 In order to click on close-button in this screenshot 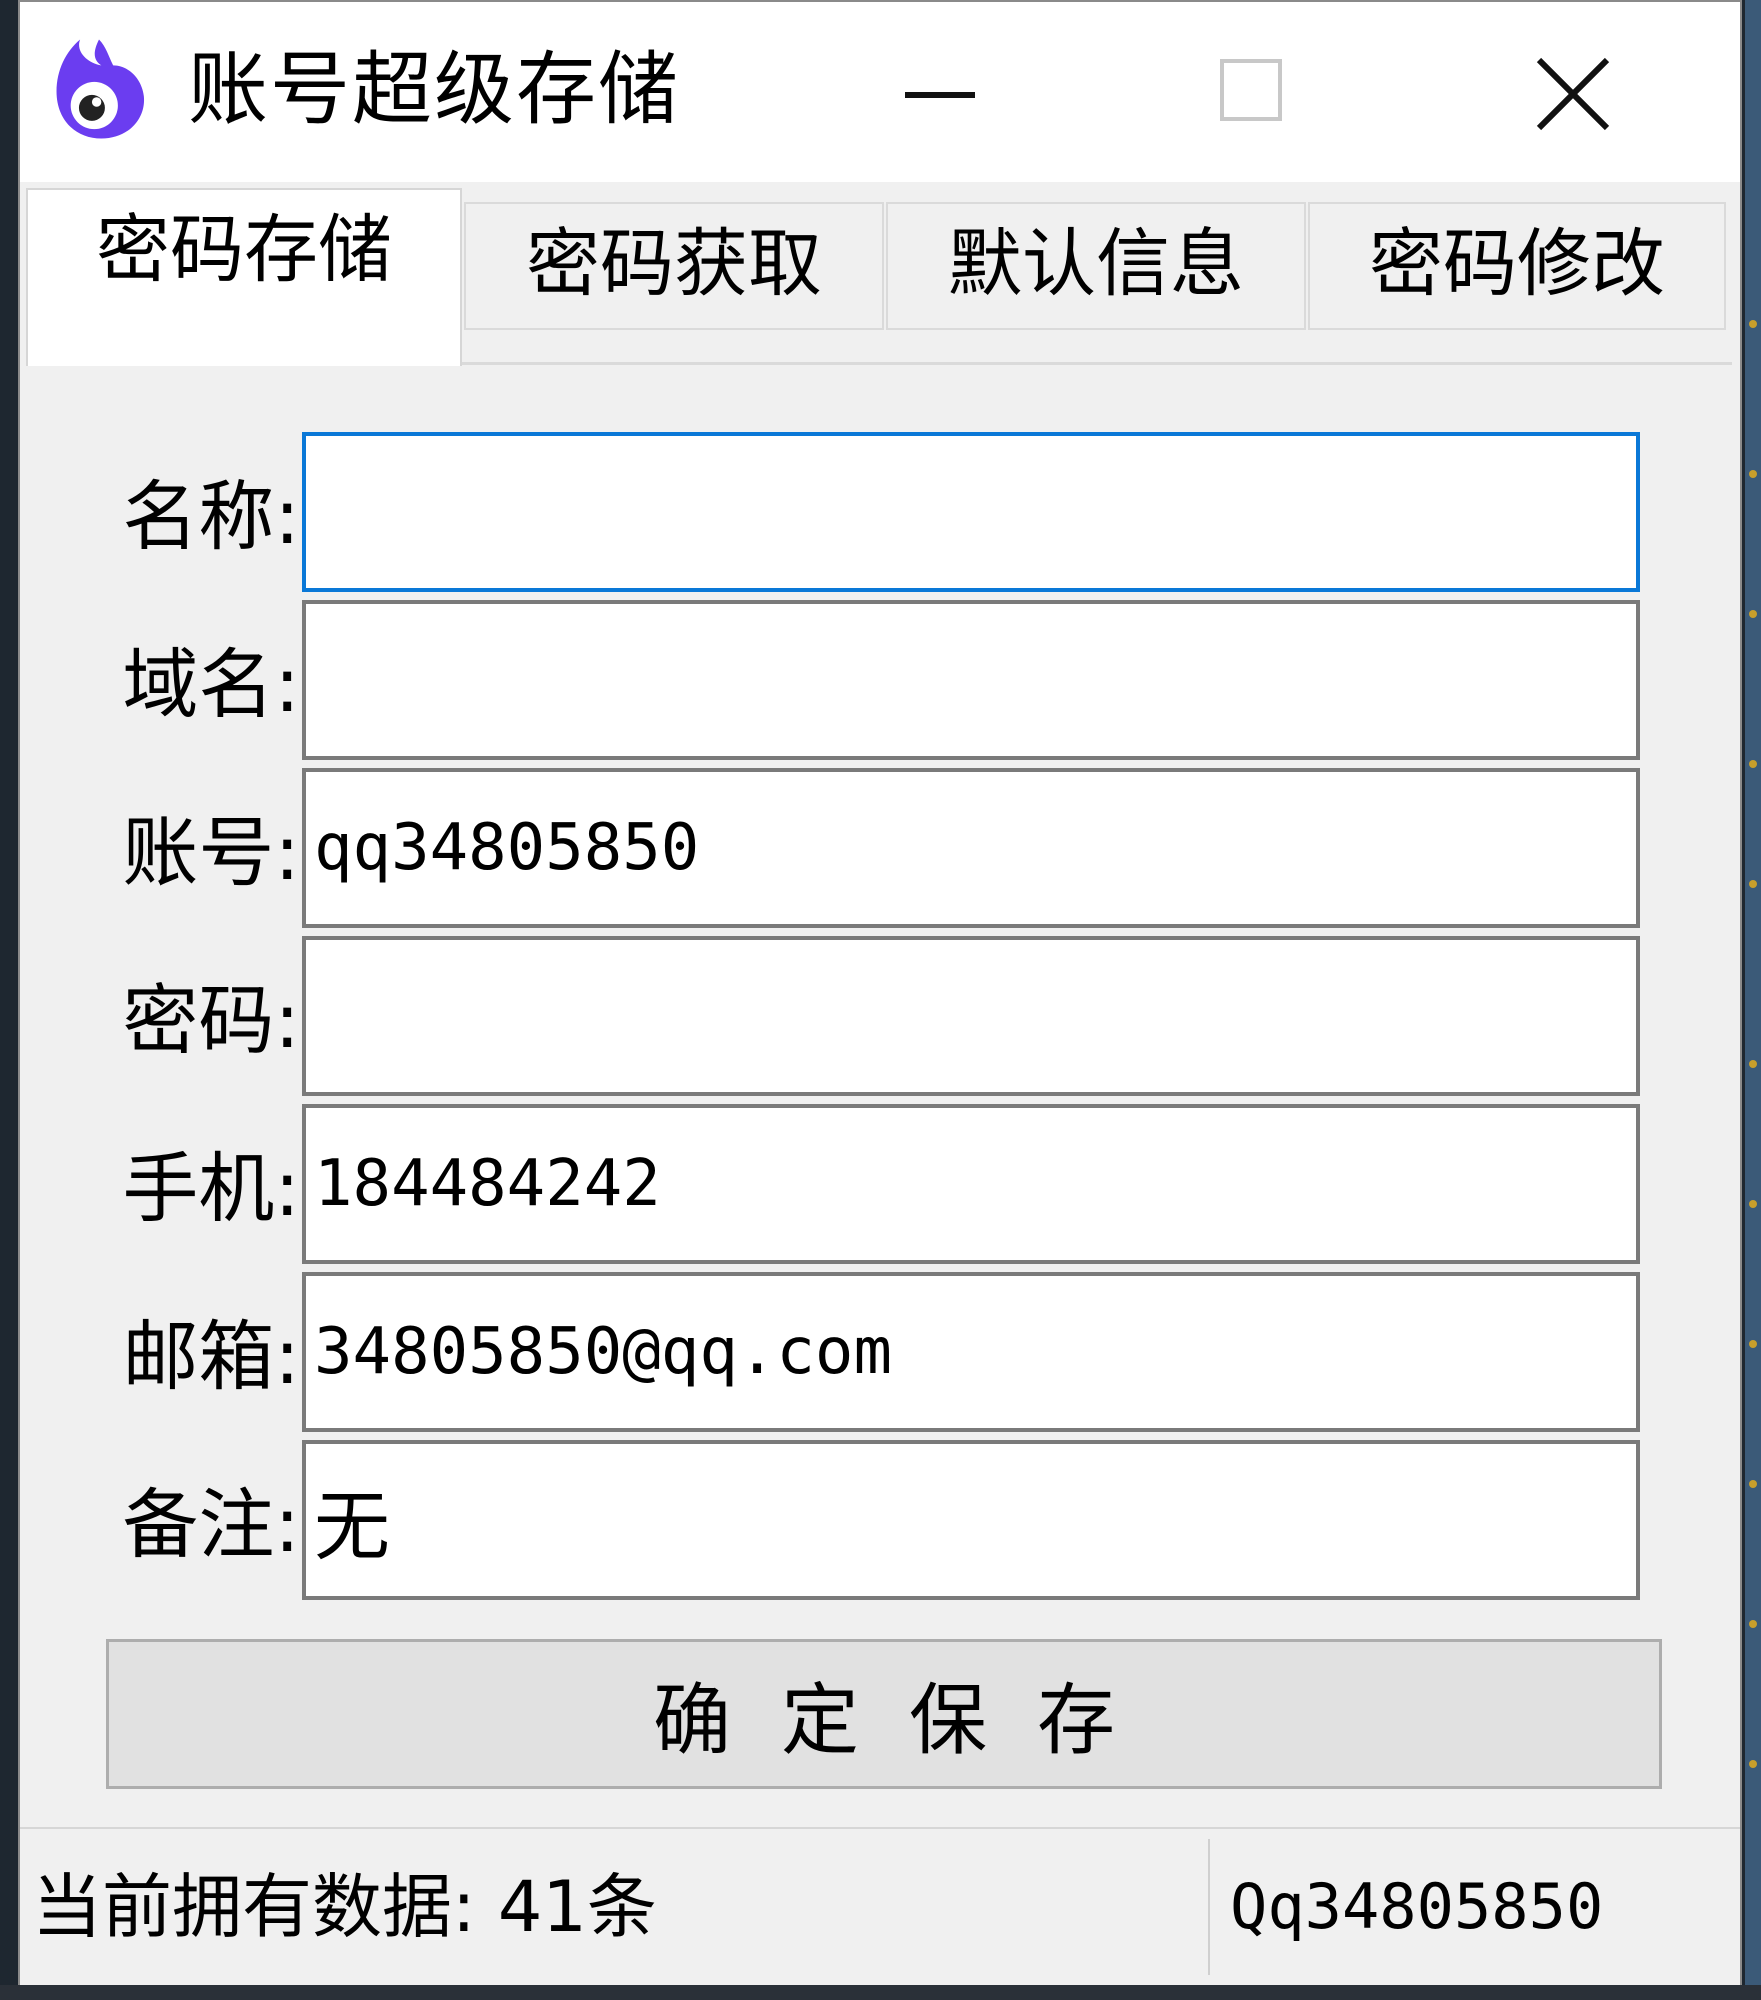, I will do `click(1575, 92)`.